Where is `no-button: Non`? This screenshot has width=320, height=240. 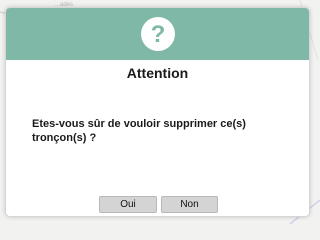
no-button: Non is located at coordinates (189, 204).